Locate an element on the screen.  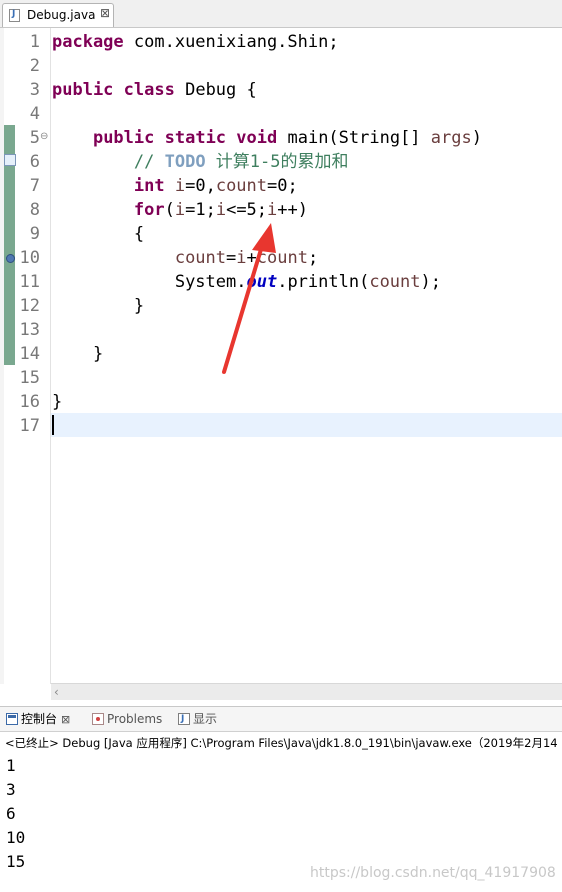
display-icon is located at coordinates (184, 719).